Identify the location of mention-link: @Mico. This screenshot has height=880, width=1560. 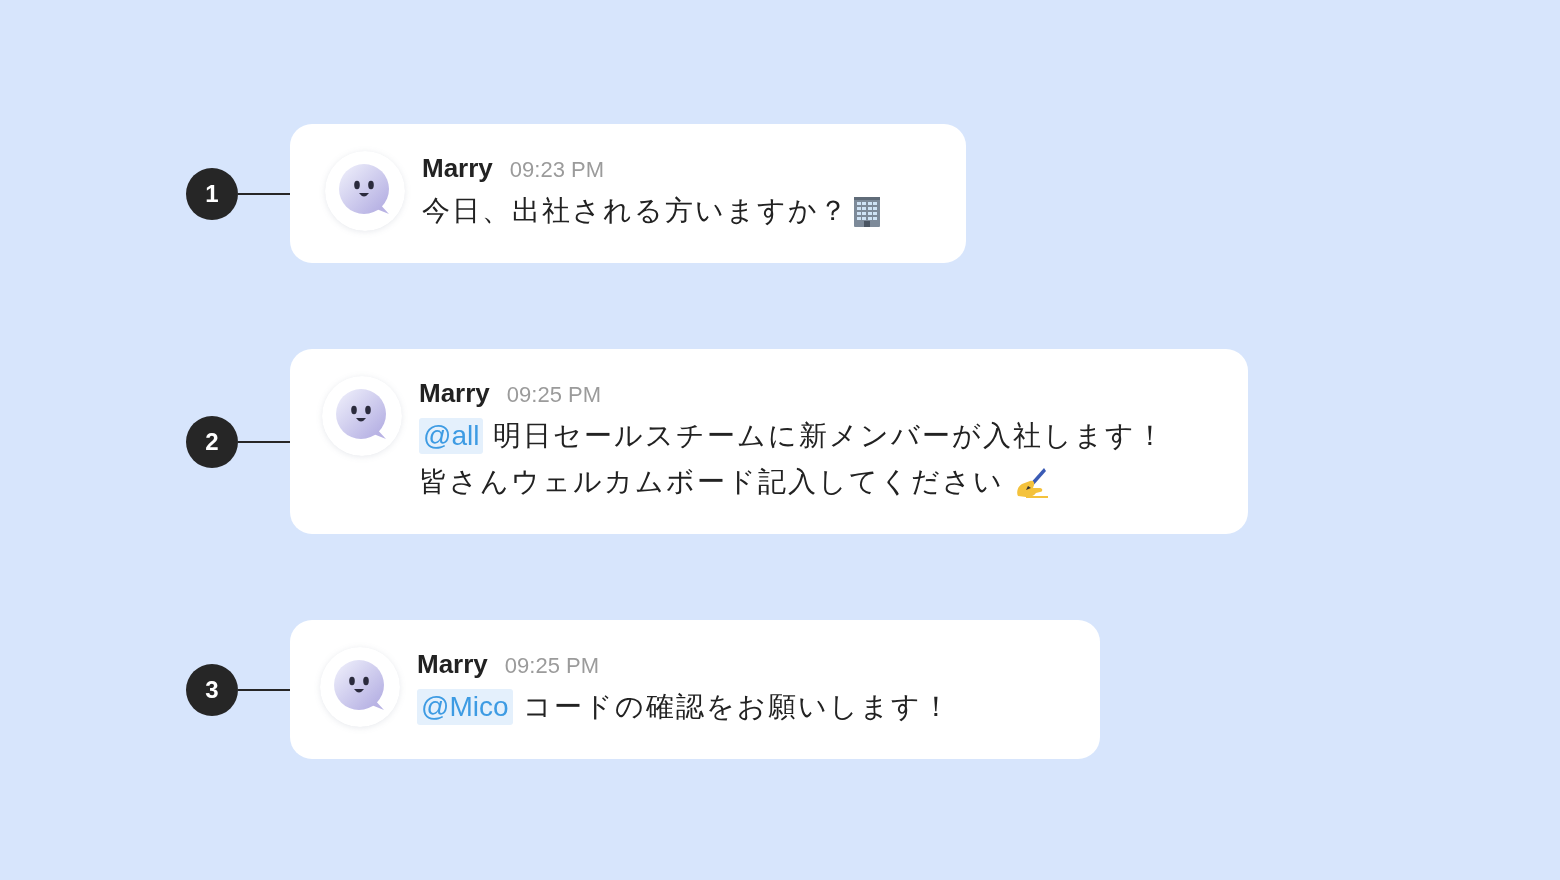
(465, 707).